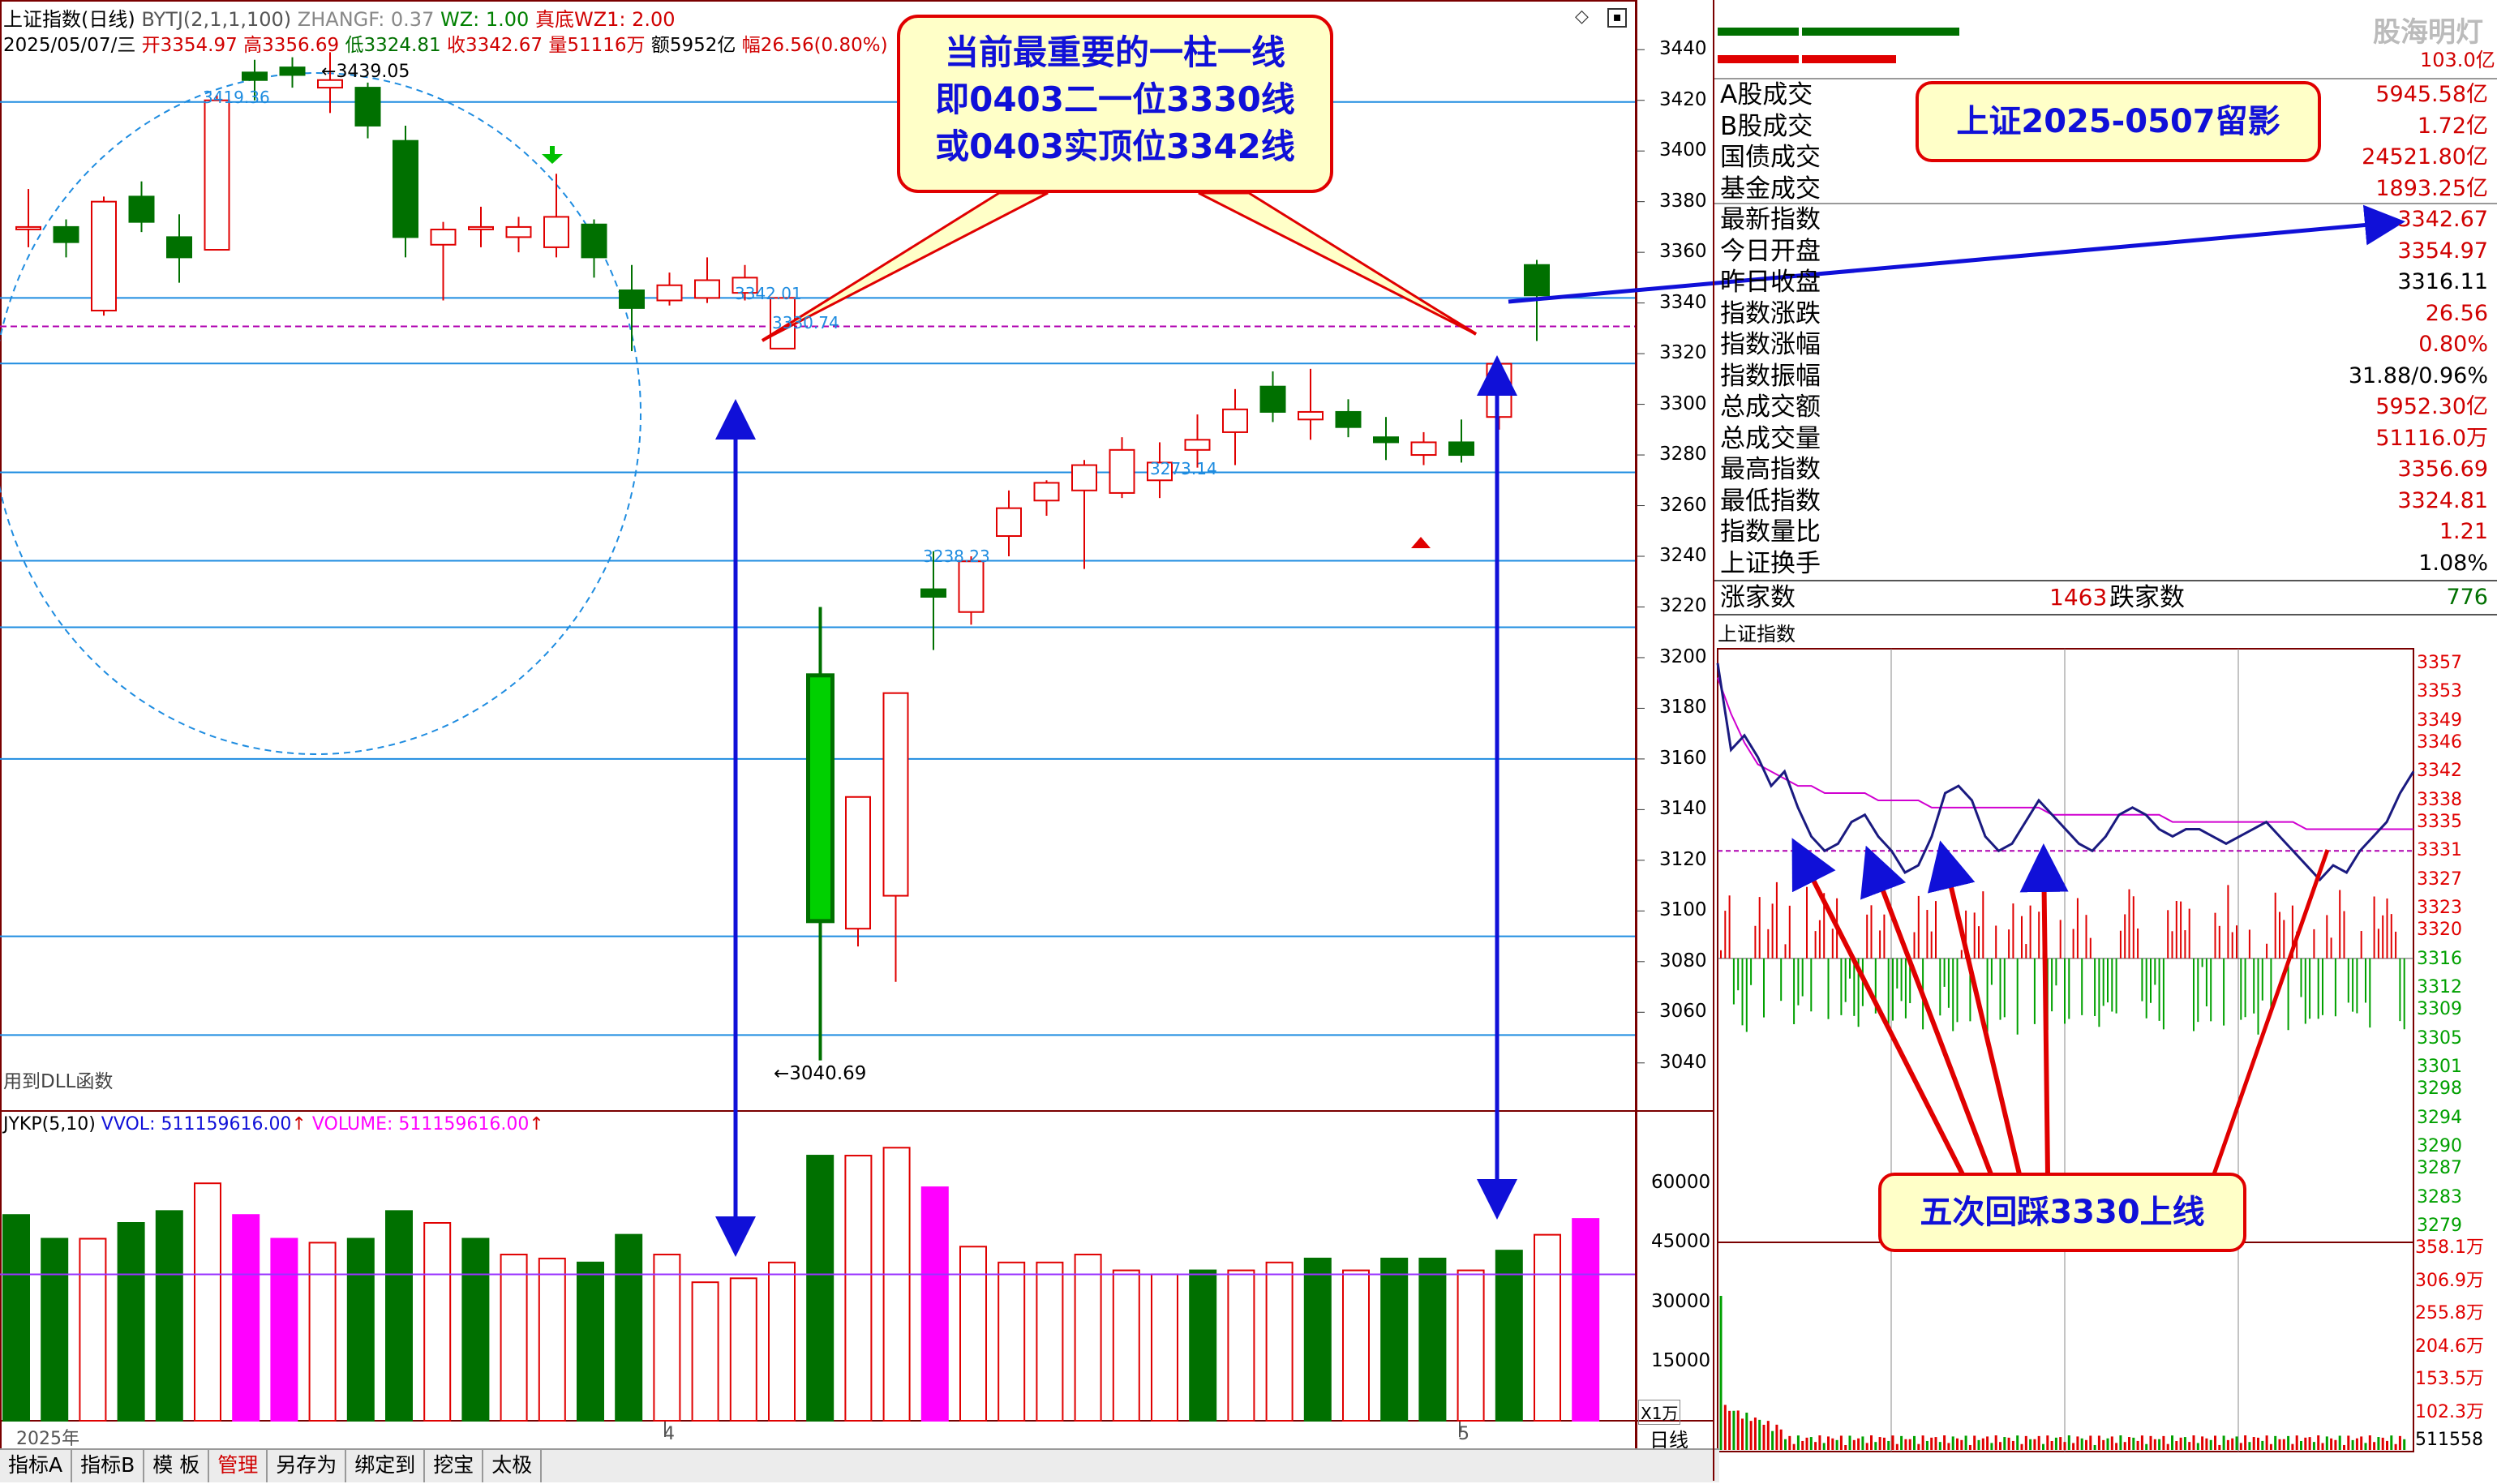  I want to click on intraday-tick: 3301, so click(2439, 1067).